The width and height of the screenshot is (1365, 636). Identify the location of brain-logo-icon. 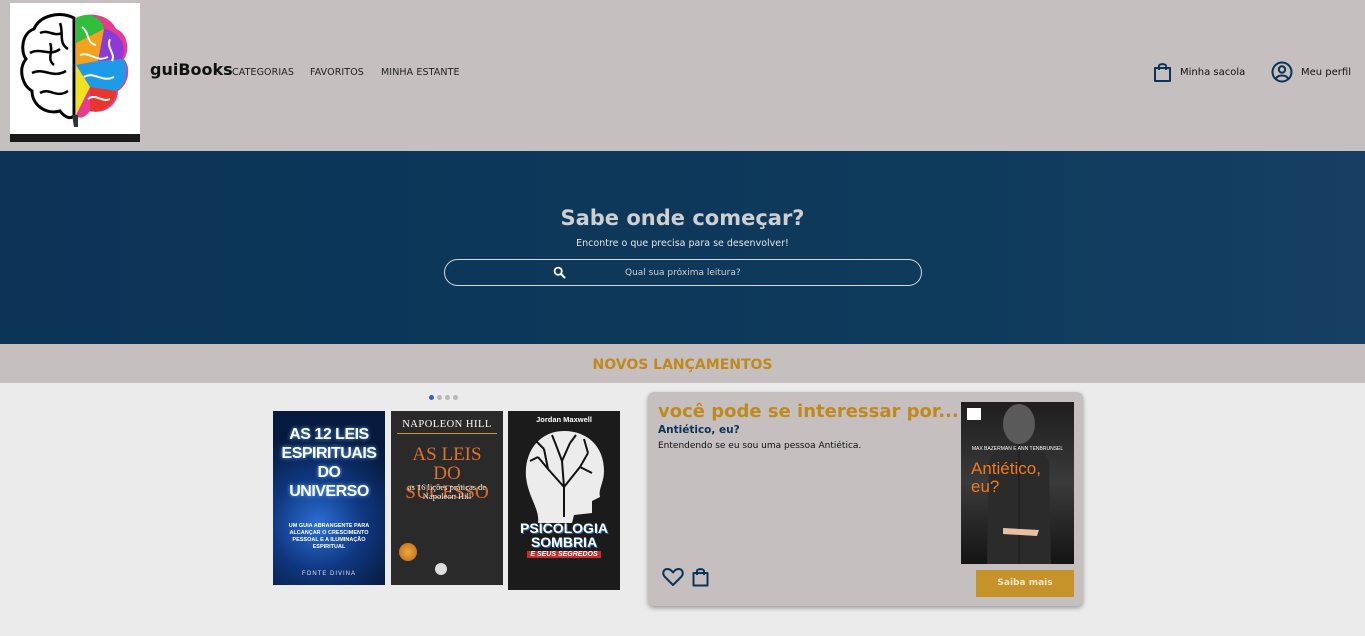
(74, 70).